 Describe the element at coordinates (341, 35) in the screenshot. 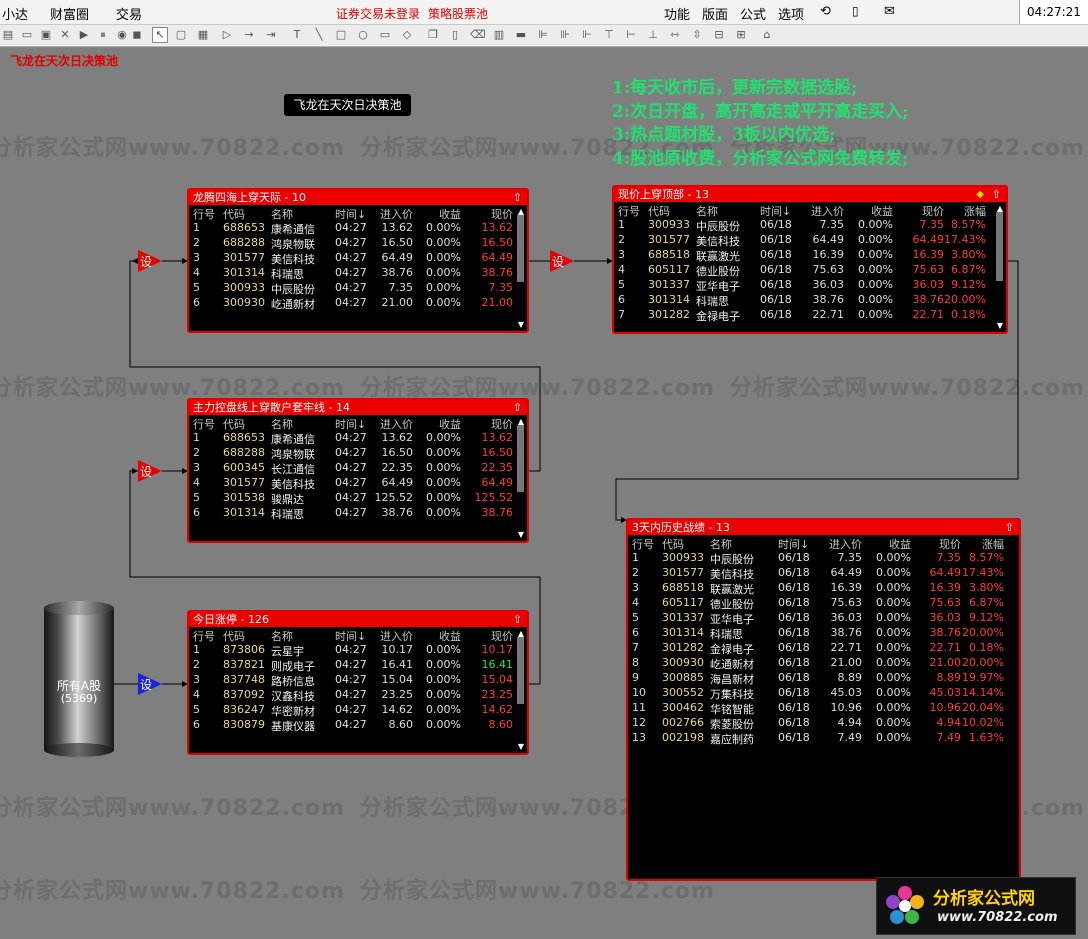

I see `square-tool-icon: □` at that location.